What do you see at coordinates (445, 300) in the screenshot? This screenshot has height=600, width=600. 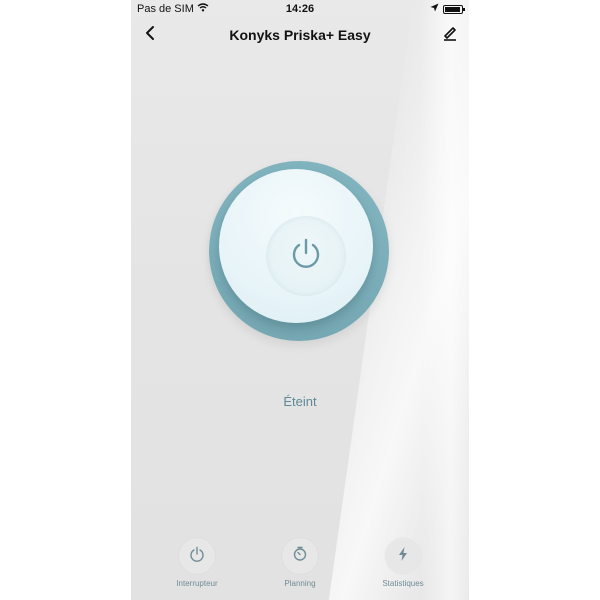 I see `light-streak-decoration` at bounding box center [445, 300].